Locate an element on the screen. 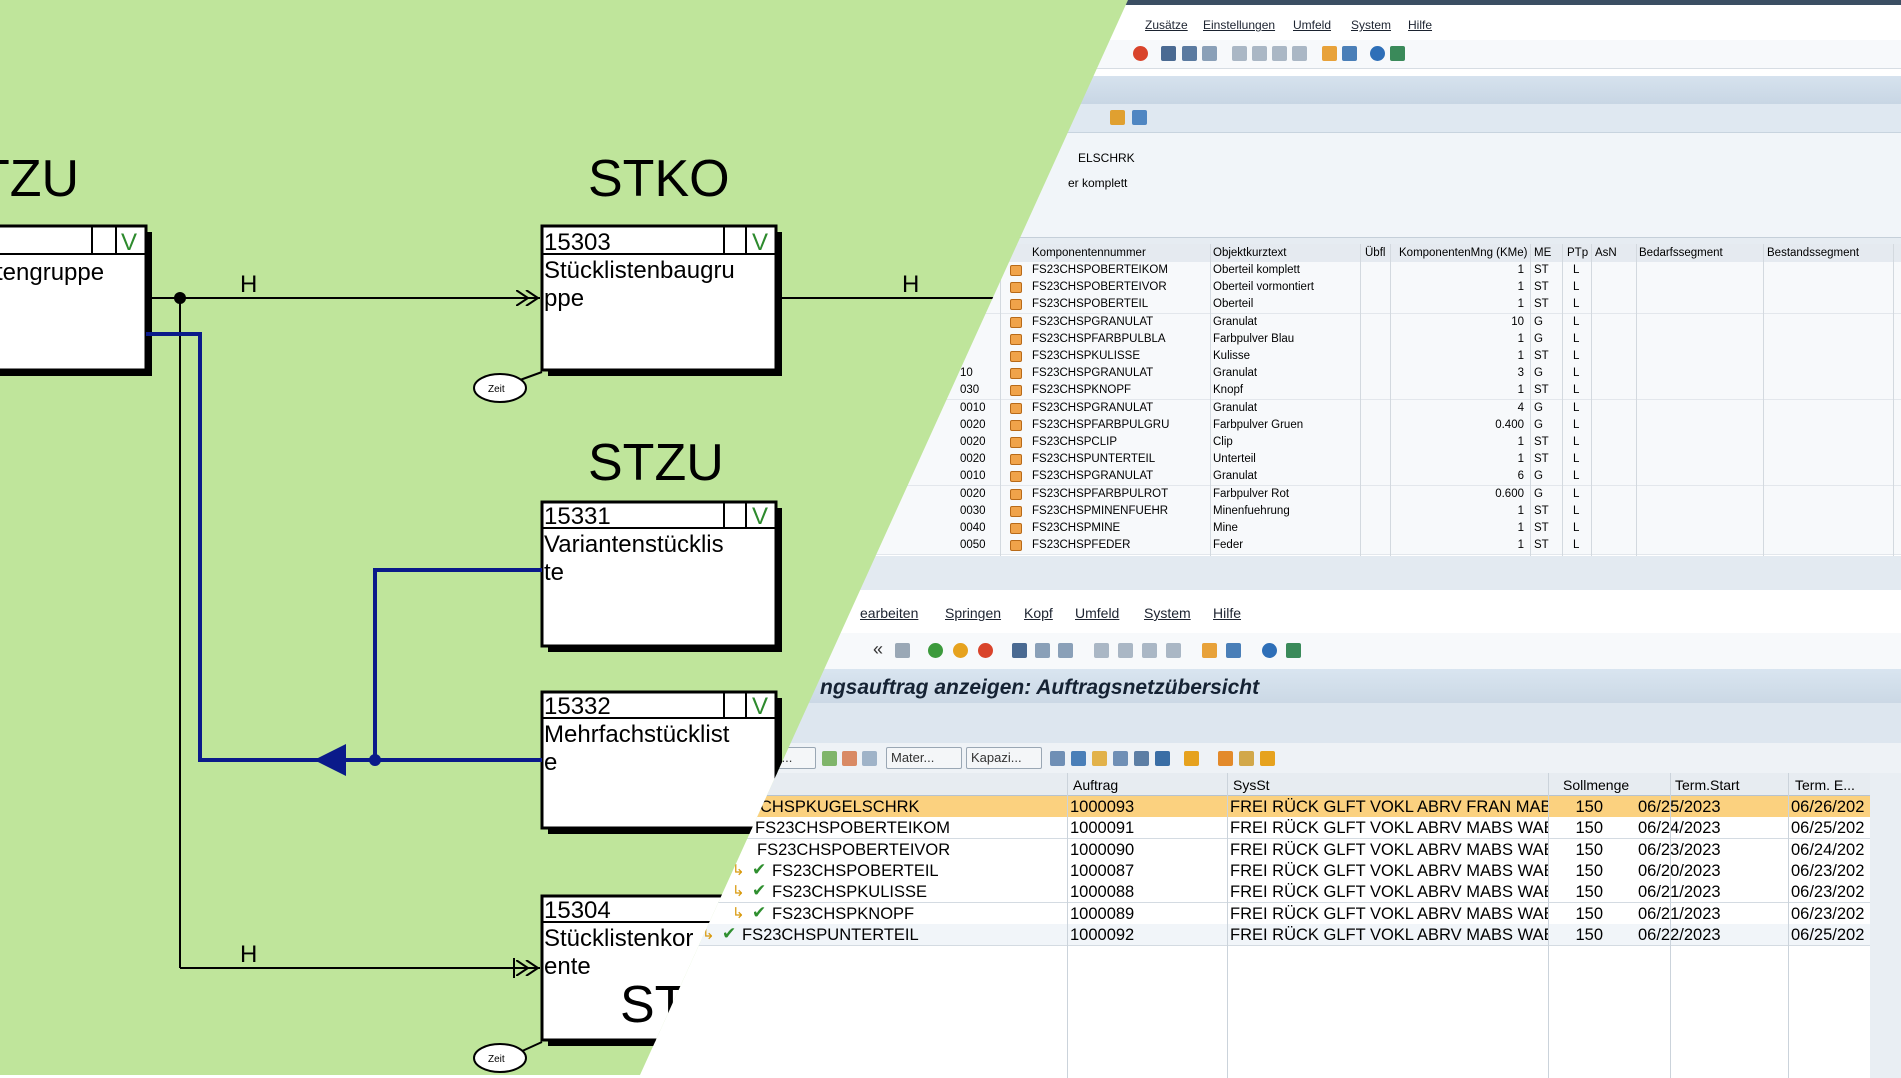 This screenshot has height=1078, width=1901. system-status: FREI RÜCK GLFT VOKL ABRV FRAN MABS is located at coordinates (1389, 807).